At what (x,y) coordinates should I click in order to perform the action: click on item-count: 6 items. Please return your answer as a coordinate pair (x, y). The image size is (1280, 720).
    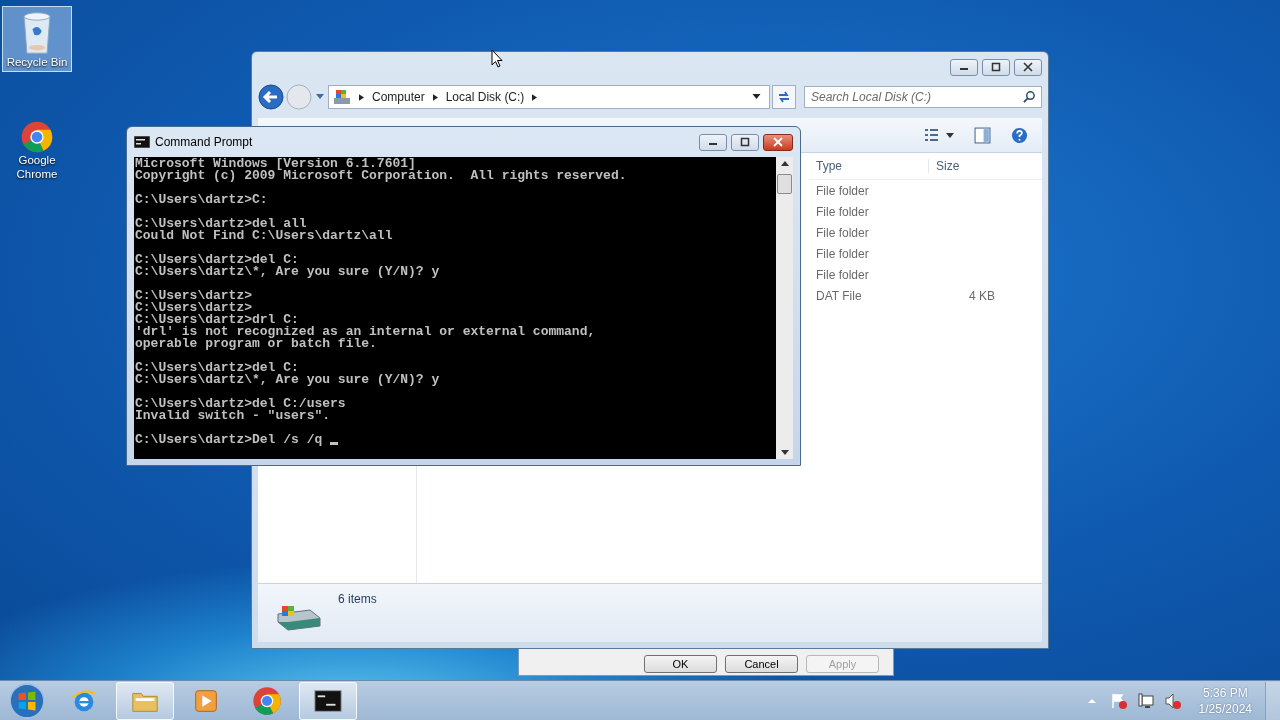
    Looking at the image, I should click on (357, 599).